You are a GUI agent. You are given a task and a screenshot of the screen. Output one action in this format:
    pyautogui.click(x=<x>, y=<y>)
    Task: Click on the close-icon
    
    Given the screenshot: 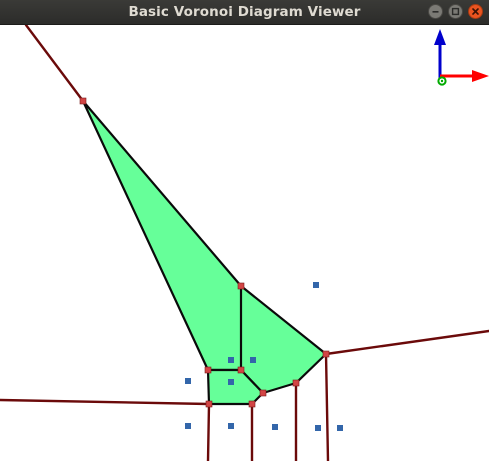 What is the action you would take?
    pyautogui.click(x=475, y=11)
    